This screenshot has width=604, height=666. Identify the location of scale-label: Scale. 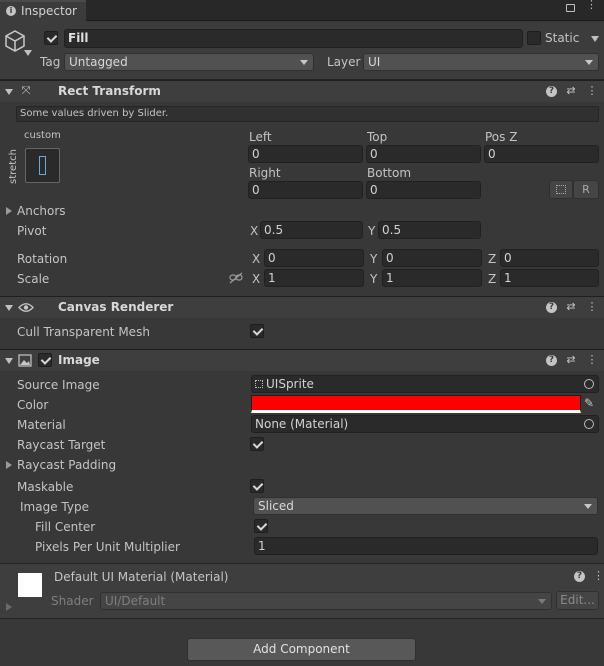
(33, 279).